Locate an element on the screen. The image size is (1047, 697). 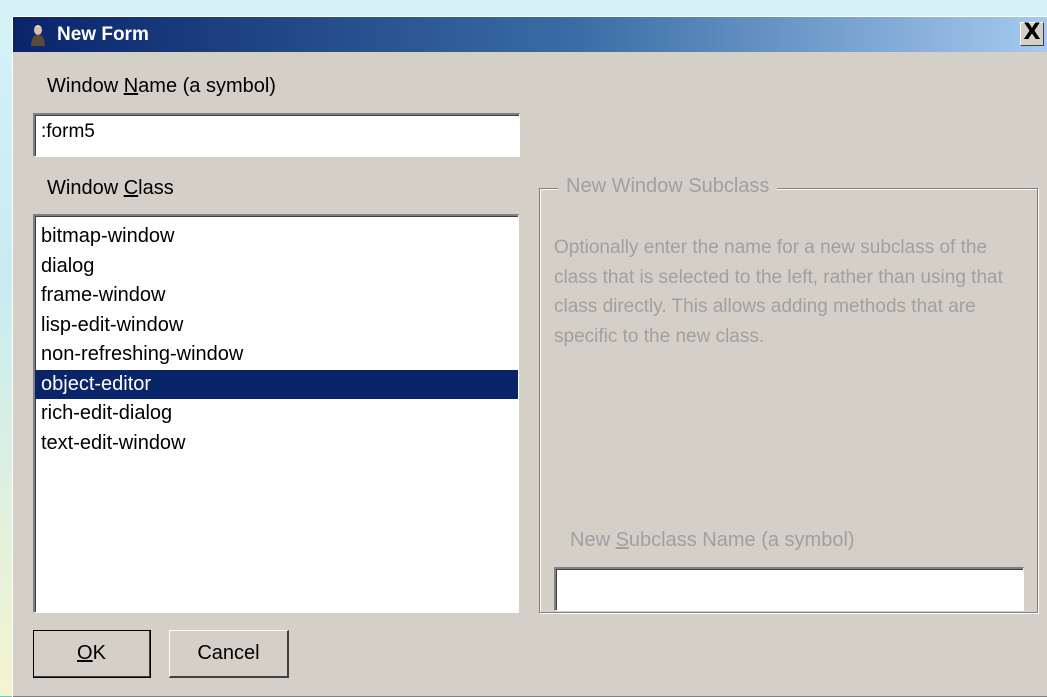
window-class-label: Window Class is located at coordinates (110, 188).